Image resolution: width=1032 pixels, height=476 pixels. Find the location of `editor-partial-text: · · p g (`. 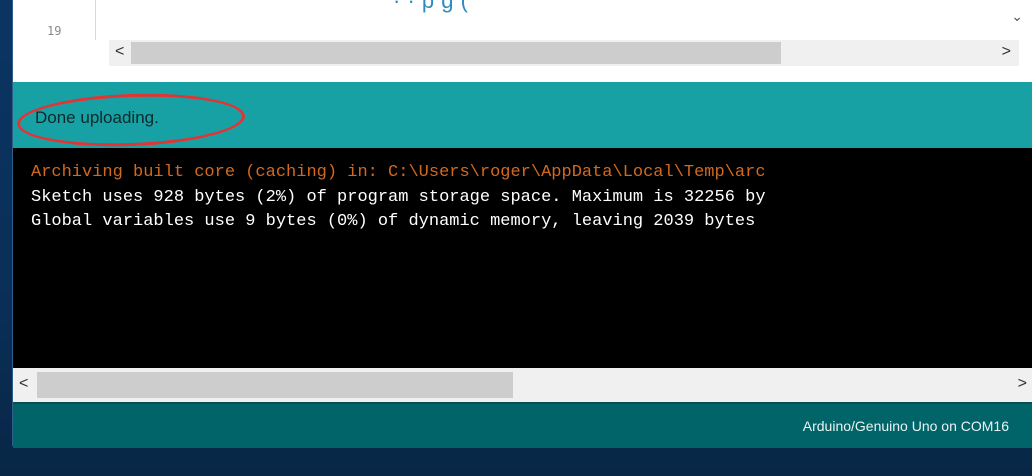

editor-partial-text: · · p g ( is located at coordinates (431, 6).